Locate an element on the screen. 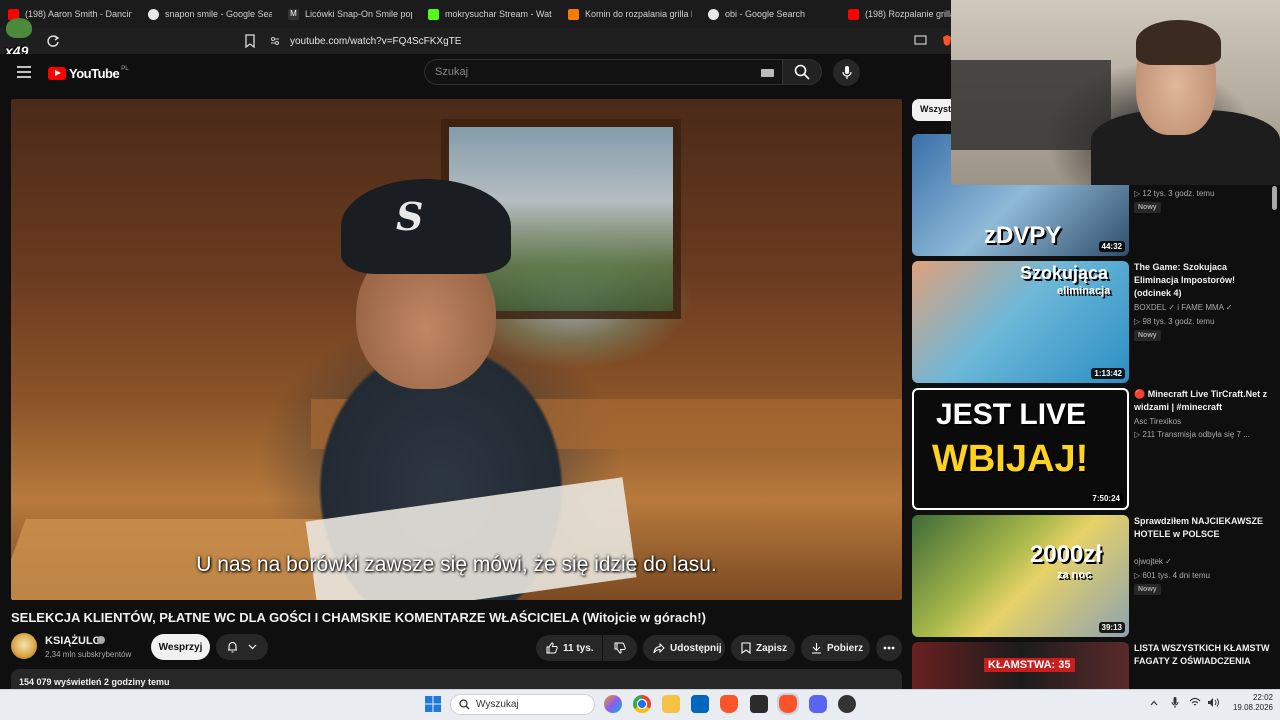 The height and width of the screenshot is (720, 1280). store-icon is located at coordinates (700, 704).